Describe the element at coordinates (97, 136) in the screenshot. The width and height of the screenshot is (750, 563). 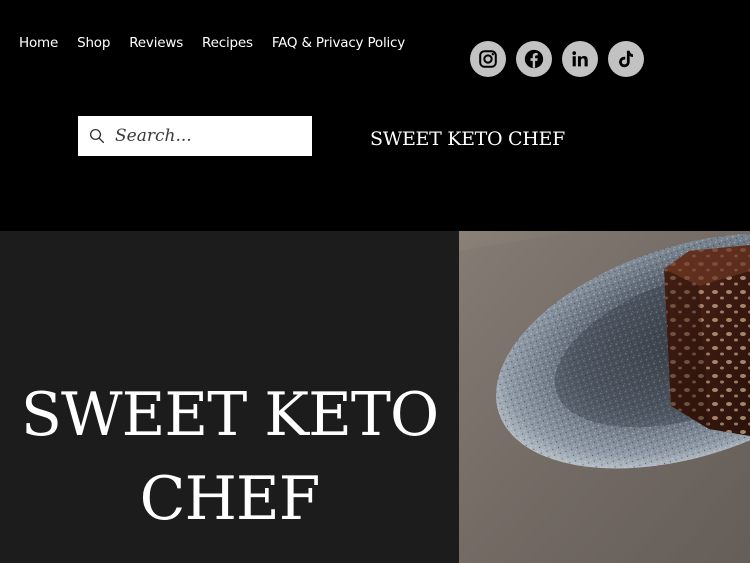
I see `search-icon` at that location.